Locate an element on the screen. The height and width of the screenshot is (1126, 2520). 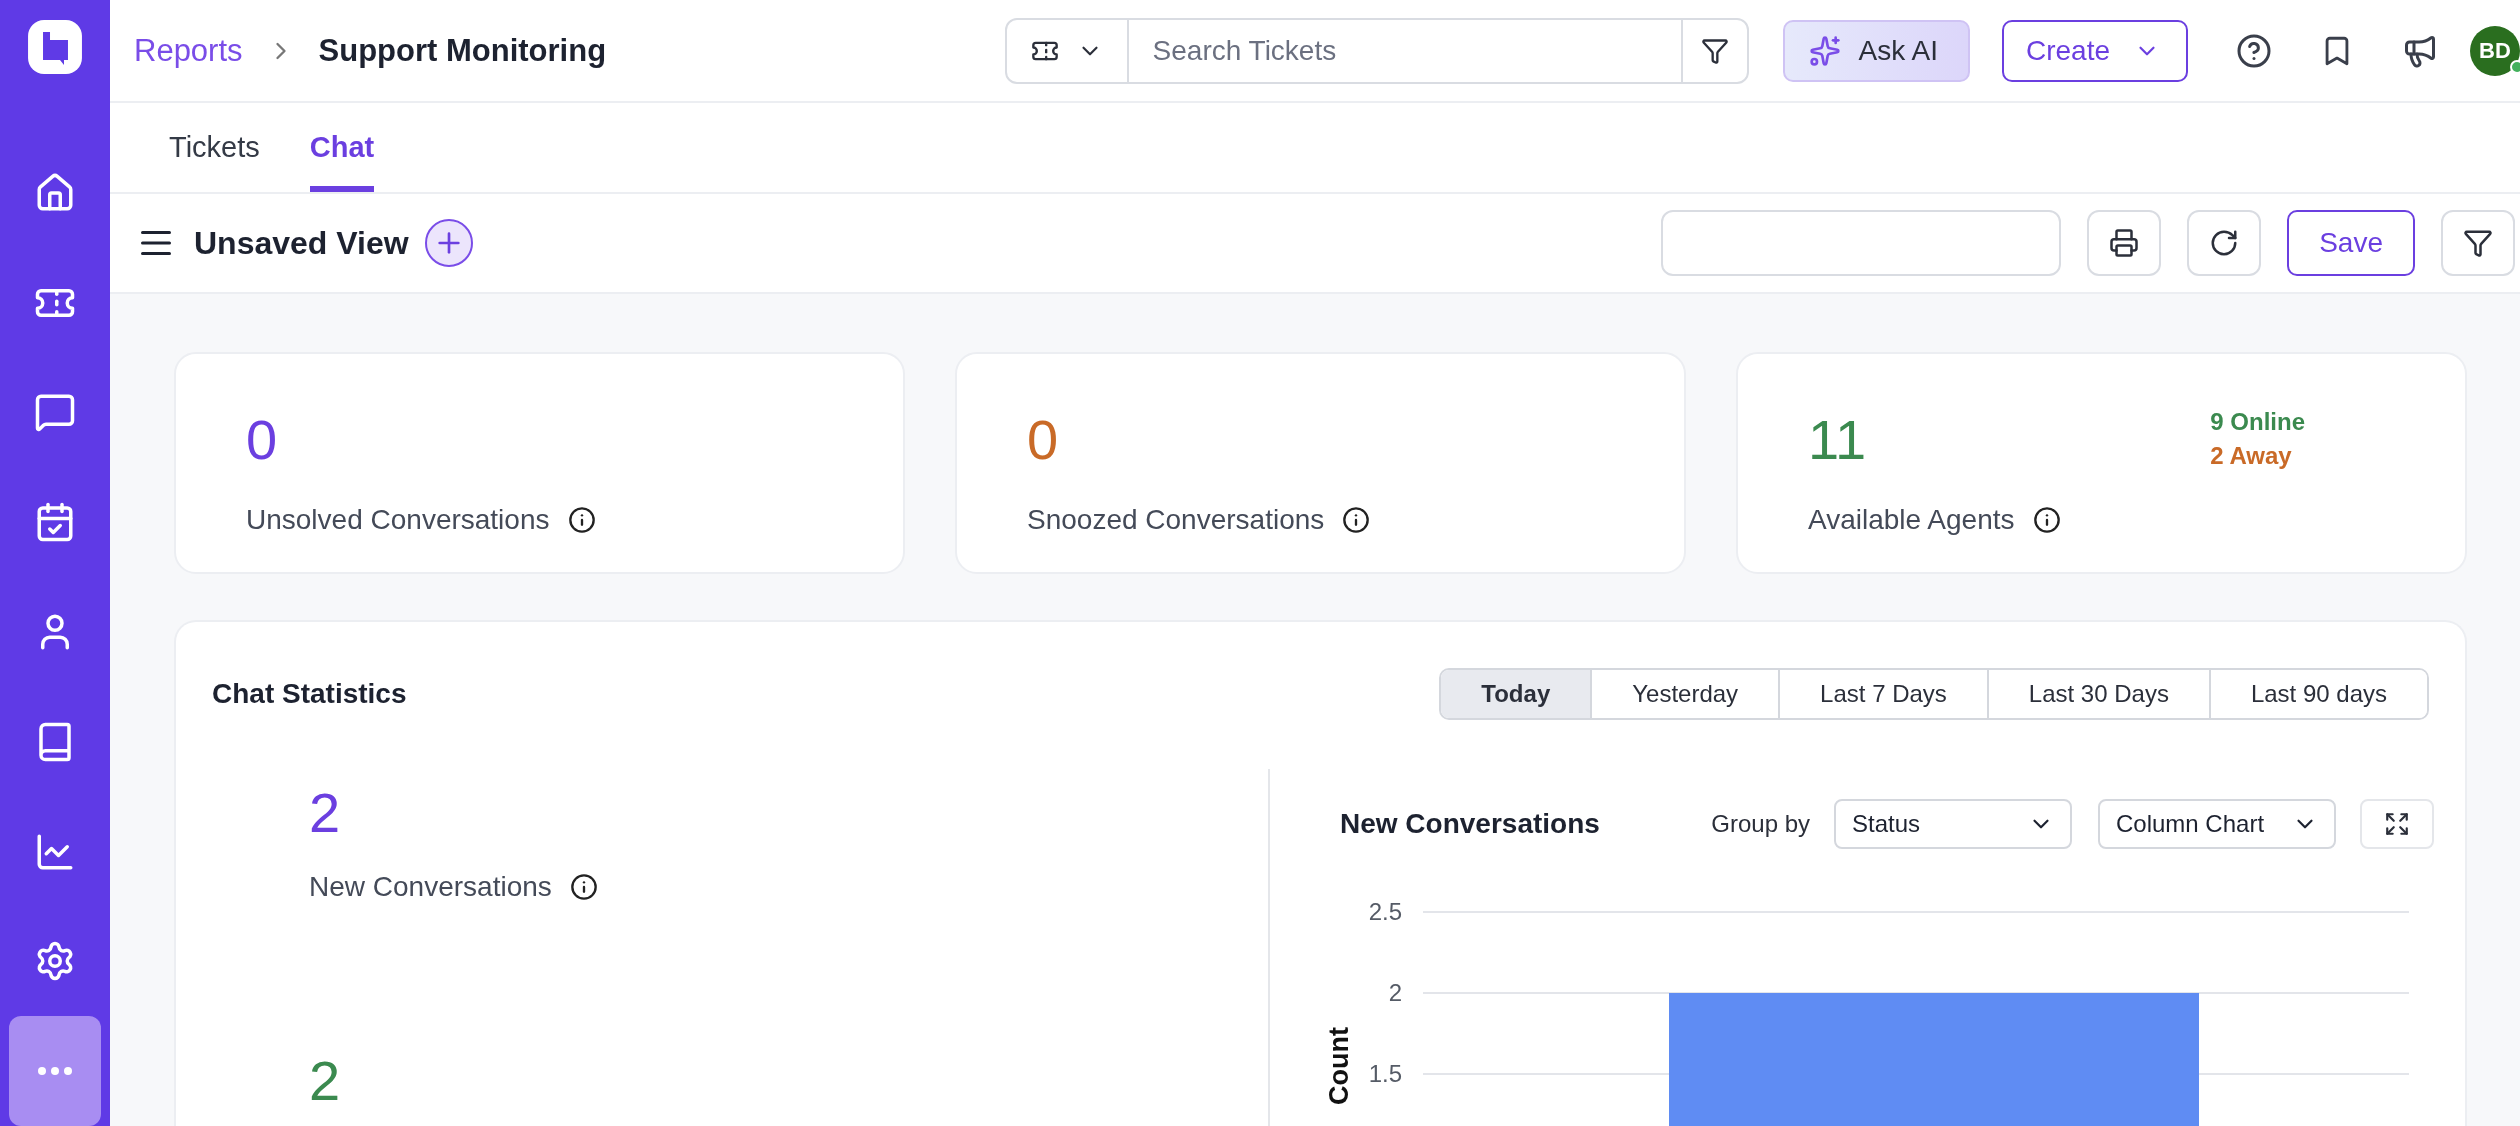
home-icon is located at coordinates (55, 192).